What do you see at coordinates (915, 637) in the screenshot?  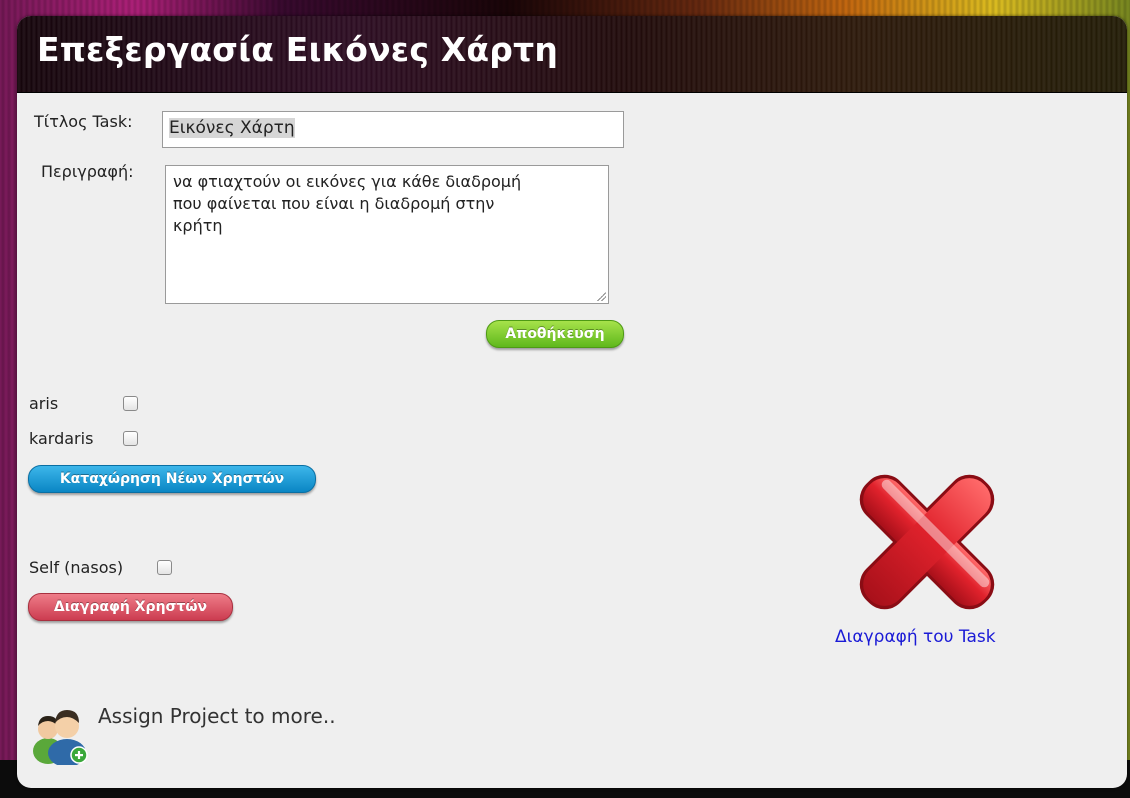 I see `delete-task-link: Διαγραφή του Task` at bounding box center [915, 637].